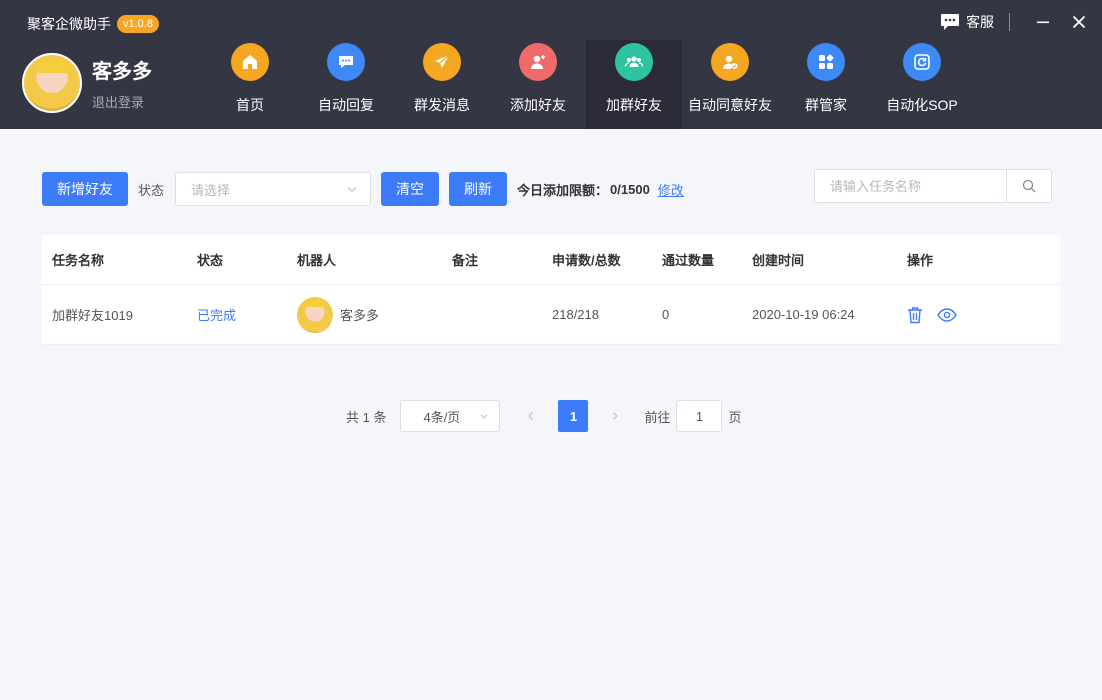 This screenshot has height=700, width=1102. Describe the element at coordinates (922, 84) in the screenshot. I see `nav-item-automation-sop: 自动化SOP` at that location.